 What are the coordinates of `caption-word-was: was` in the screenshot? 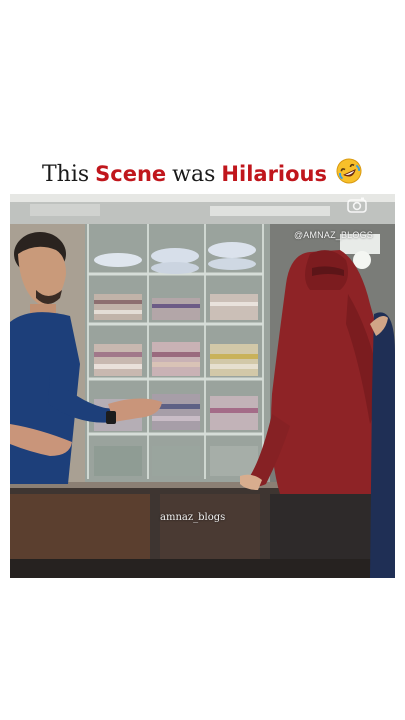 It's located at (194, 174).